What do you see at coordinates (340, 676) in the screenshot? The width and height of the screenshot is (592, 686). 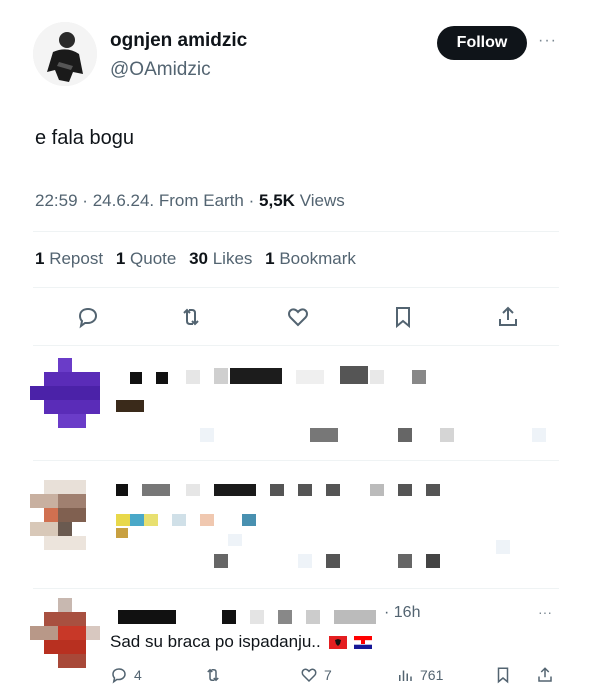 I see `reply-action-bar: 4 7 761` at bounding box center [340, 676].